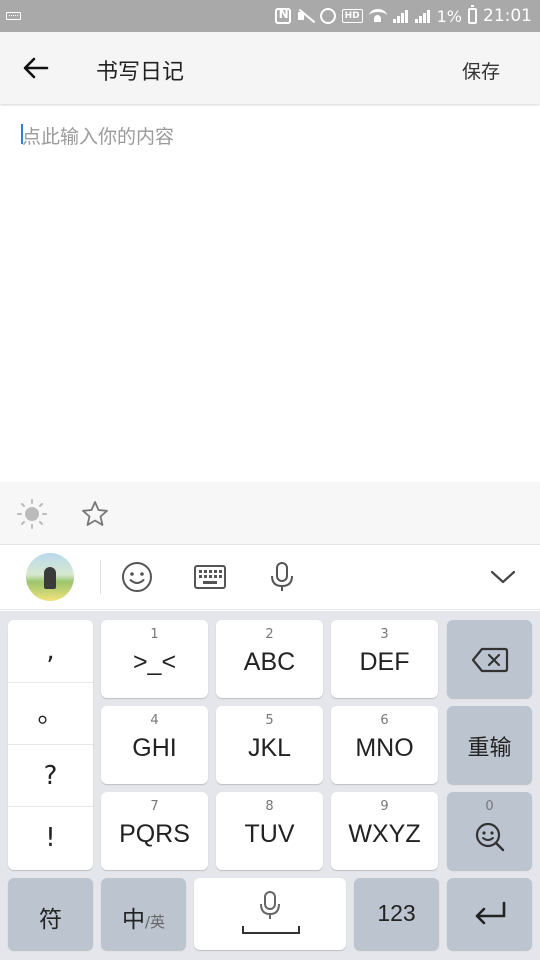 This screenshot has height=960, width=540. What do you see at coordinates (100, 577) in the screenshot?
I see `toolbar-divider` at bounding box center [100, 577].